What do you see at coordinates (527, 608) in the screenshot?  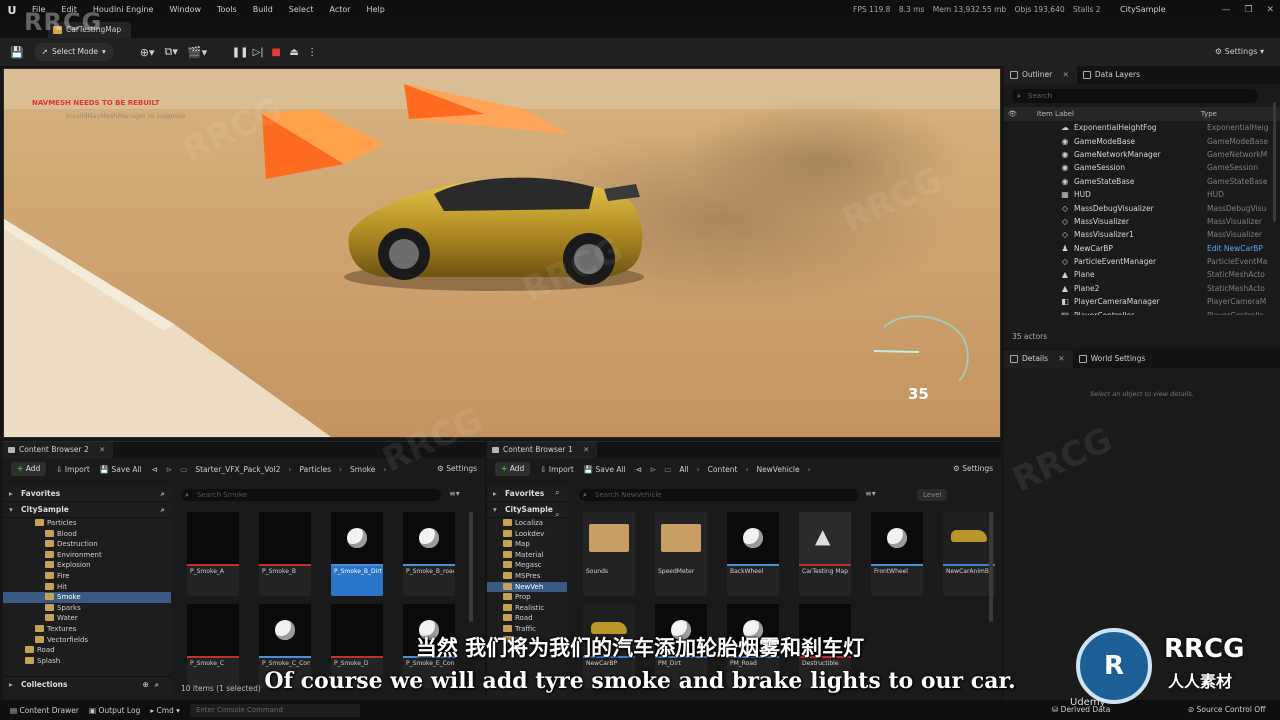 I see `folder-tree-item: Realistic` at bounding box center [527, 608].